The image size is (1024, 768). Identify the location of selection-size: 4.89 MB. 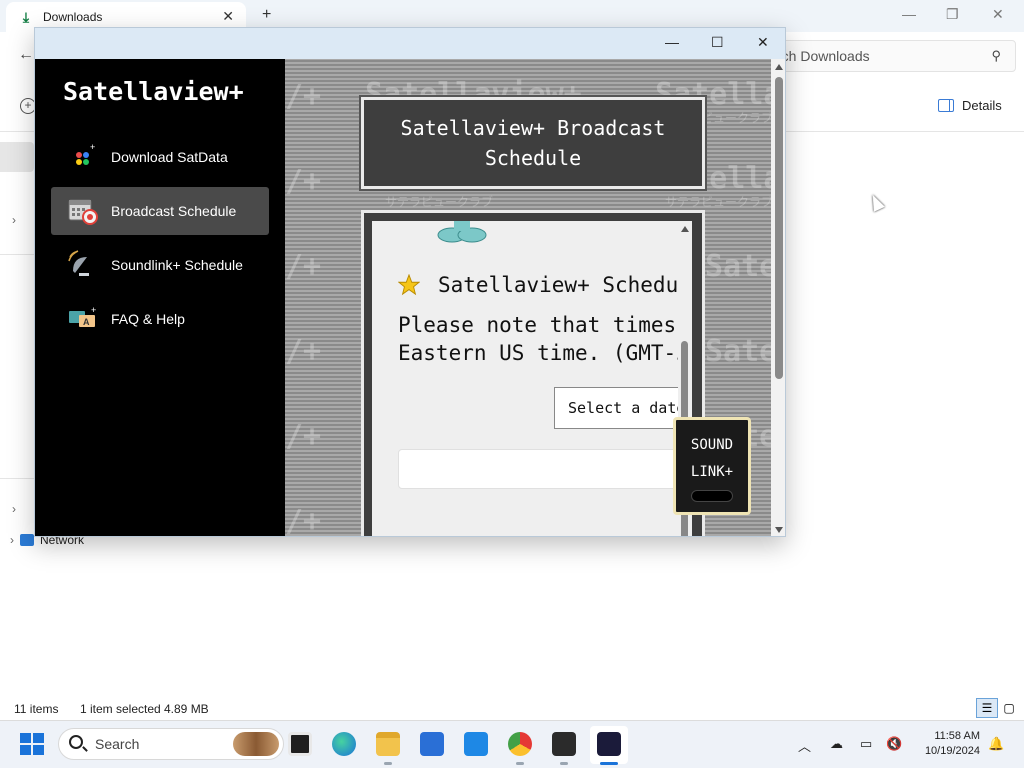
(186, 709).